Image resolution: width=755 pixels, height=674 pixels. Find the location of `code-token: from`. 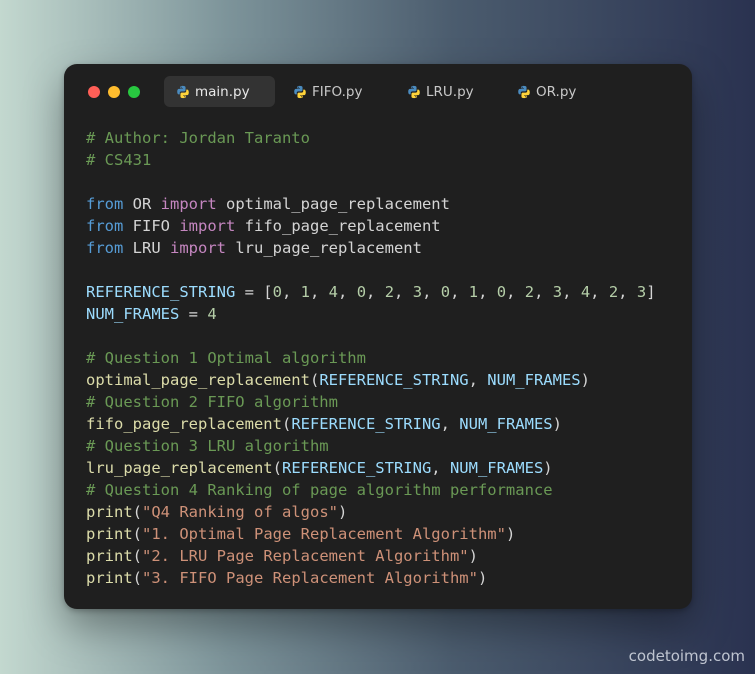

code-token: from is located at coordinates (105, 226).